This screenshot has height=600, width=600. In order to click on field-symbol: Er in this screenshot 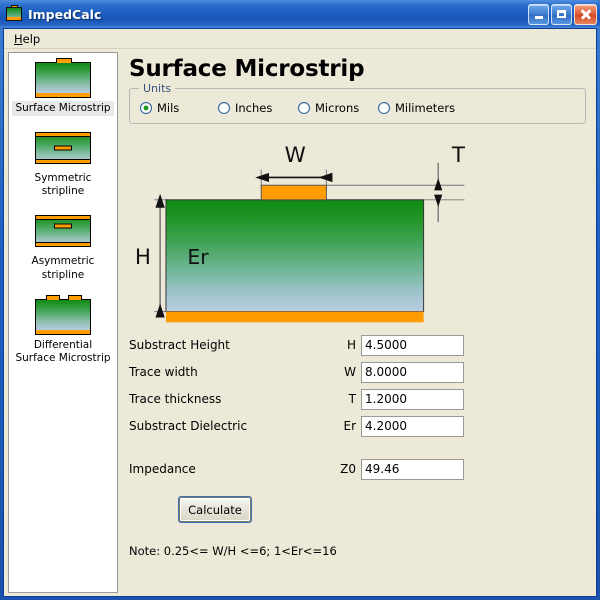, I will do `click(349, 426)`.